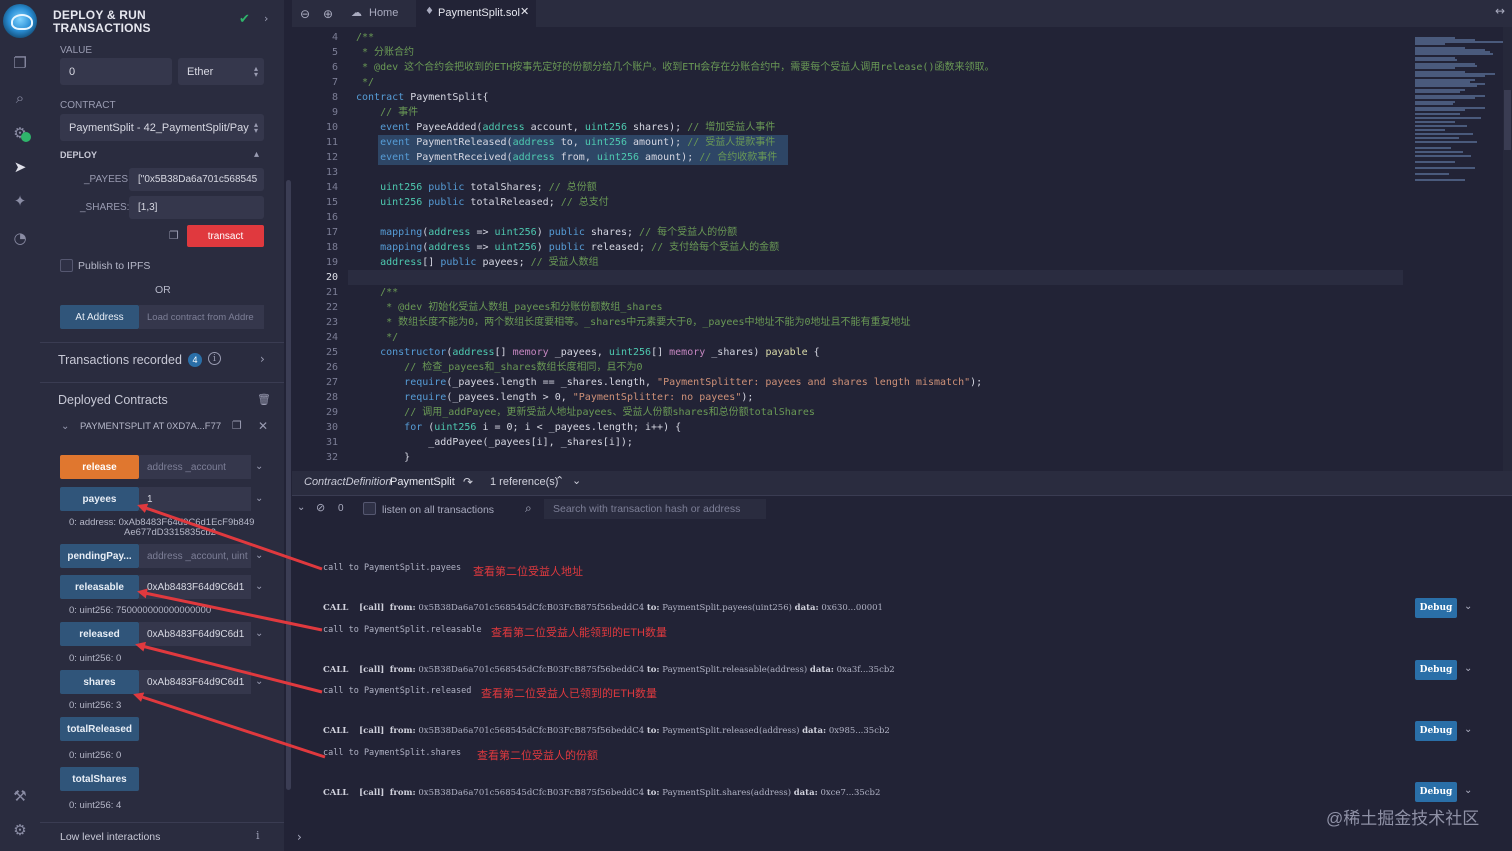  What do you see at coordinates (1500, 11) in the screenshot?
I see `toggle-panel-icon: ↔` at bounding box center [1500, 11].